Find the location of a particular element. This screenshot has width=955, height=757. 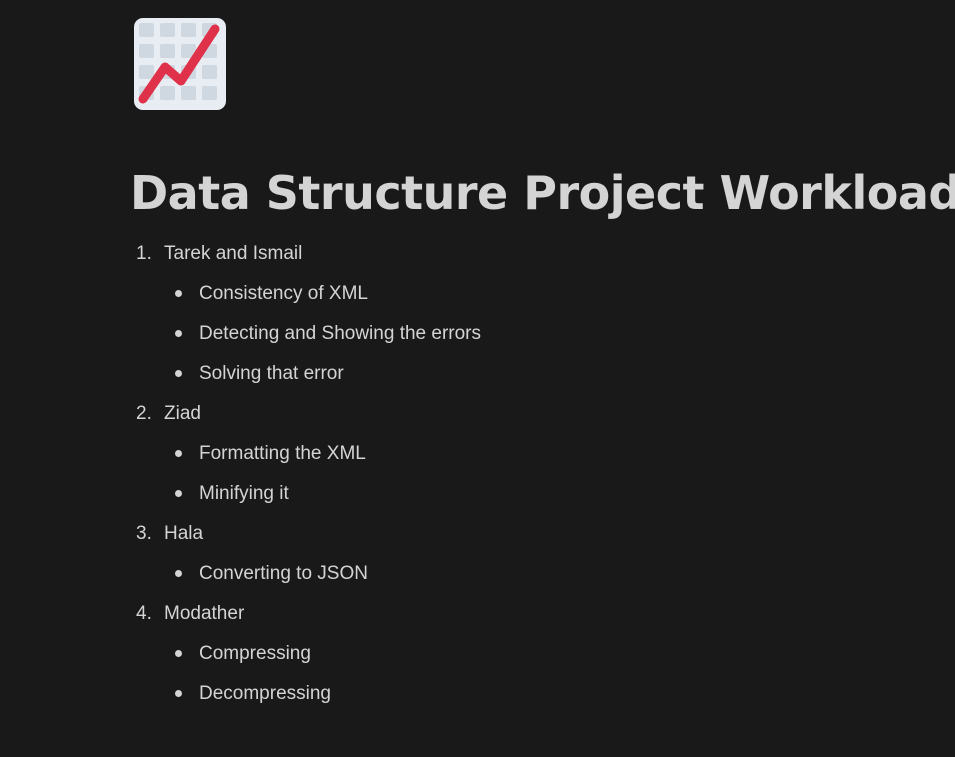

list-item-label: Compressing is located at coordinates (255, 653).